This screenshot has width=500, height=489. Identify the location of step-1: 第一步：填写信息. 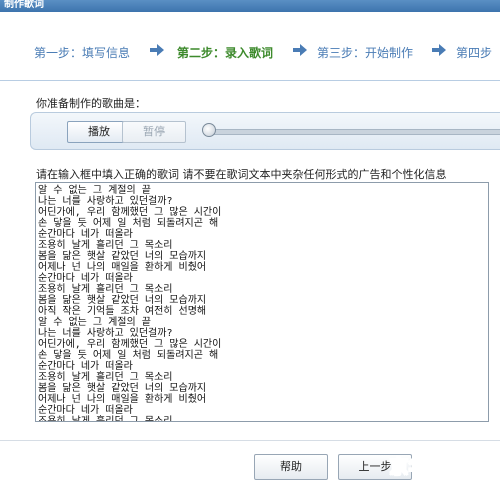
(82, 53).